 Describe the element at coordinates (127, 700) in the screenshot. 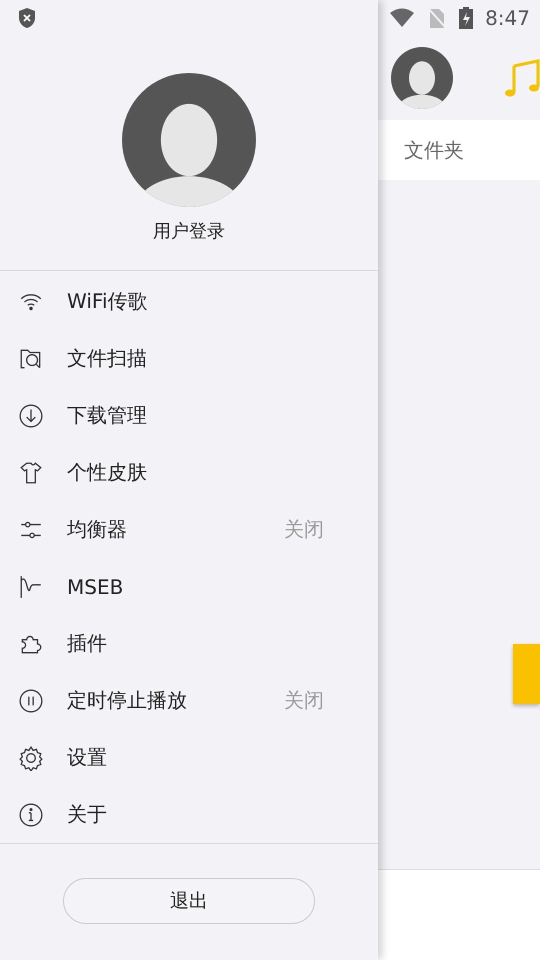

I see `menu-label: 定时停止播放` at that location.